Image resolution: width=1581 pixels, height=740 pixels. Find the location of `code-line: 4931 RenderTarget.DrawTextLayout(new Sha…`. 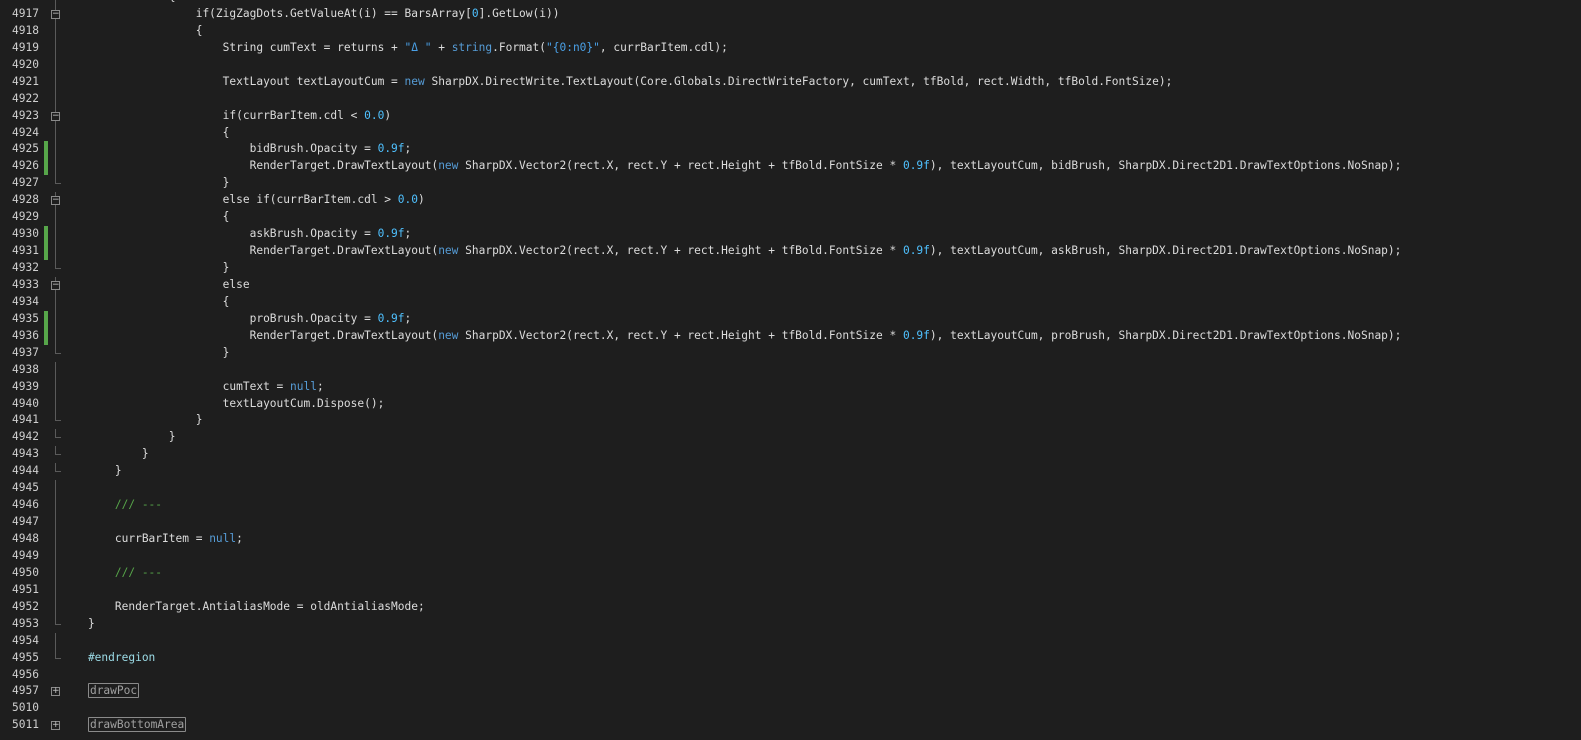

code-line: 4931 RenderTarget.DrawTextLayout(new Sha… is located at coordinates (790, 251).